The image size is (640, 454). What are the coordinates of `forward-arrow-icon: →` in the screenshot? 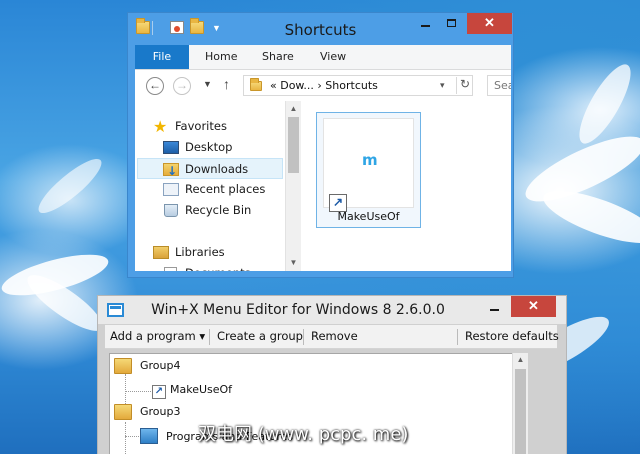 It's located at (182, 85).